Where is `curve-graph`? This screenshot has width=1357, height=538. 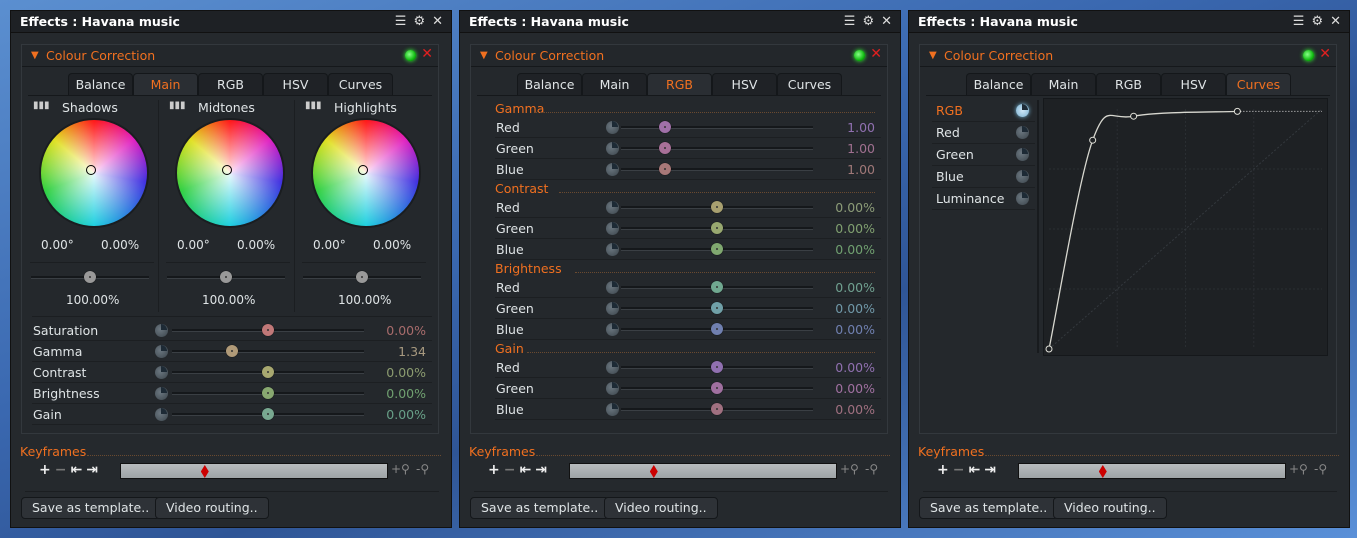
curve-graph is located at coordinates (1185, 227).